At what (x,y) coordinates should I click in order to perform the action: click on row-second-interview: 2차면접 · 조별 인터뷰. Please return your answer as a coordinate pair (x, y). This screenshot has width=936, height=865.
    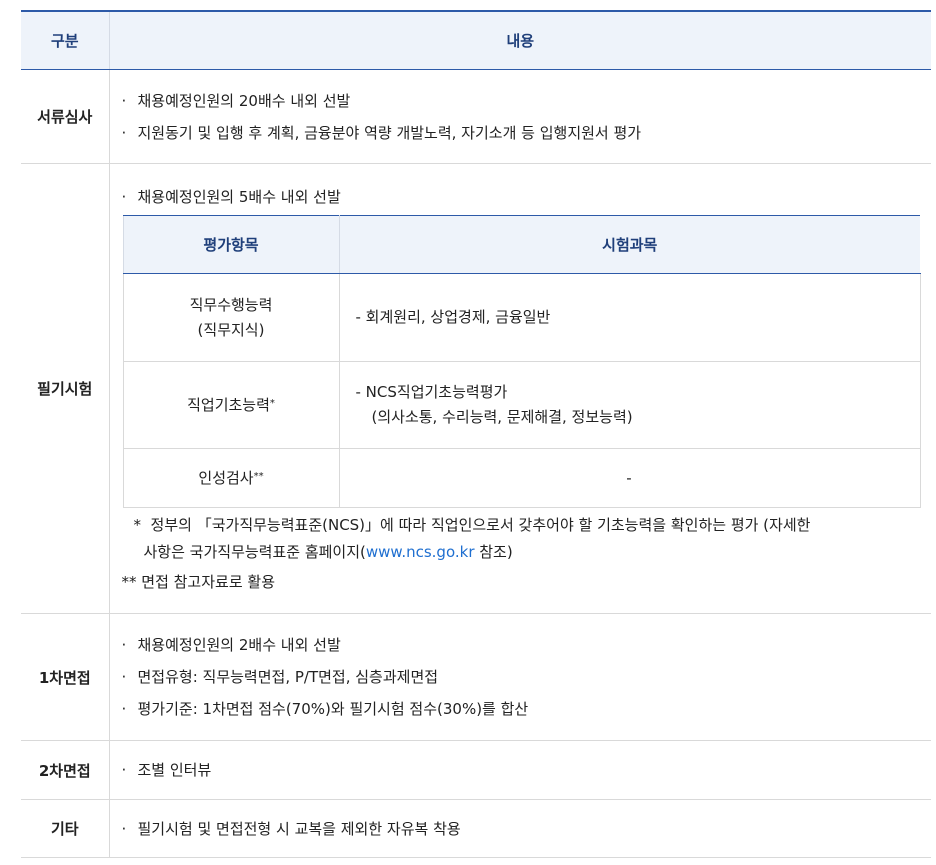
    Looking at the image, I should click on (476, 770).